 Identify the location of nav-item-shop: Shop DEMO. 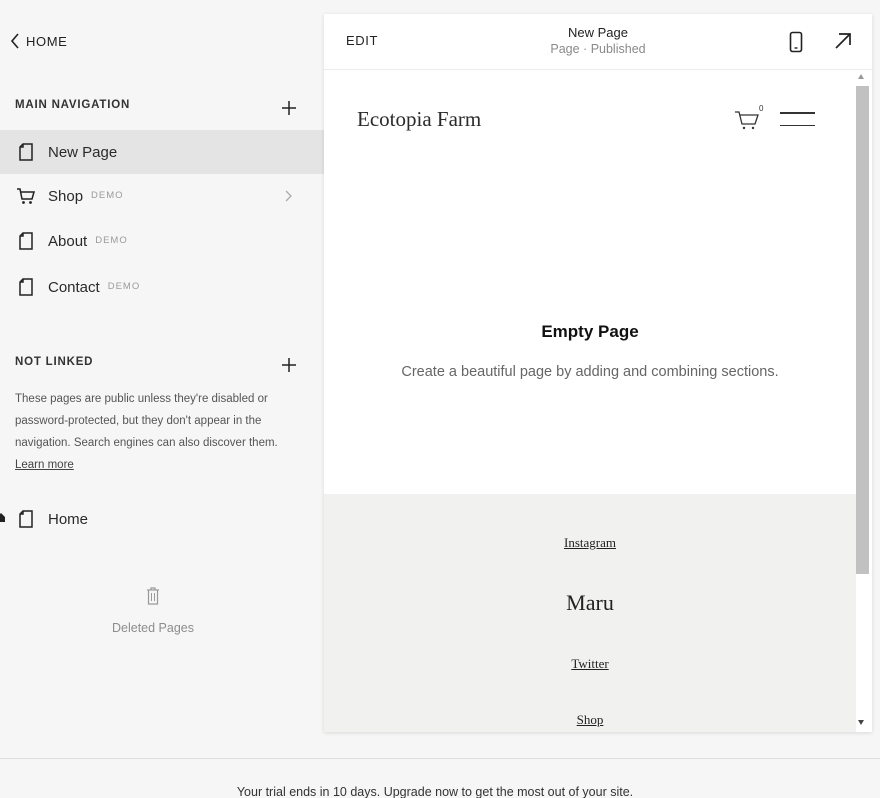
(162, 196).